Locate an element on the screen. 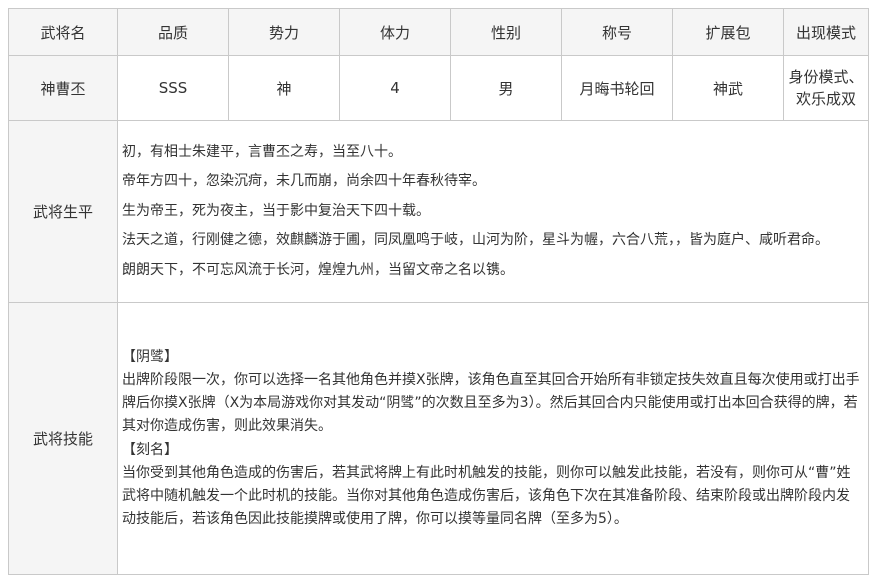  bio-line: 朗朗天下，不可忘风流于长河，煌煌九州，当留文帝之名以镌。 is located at coordinates (318, 269).